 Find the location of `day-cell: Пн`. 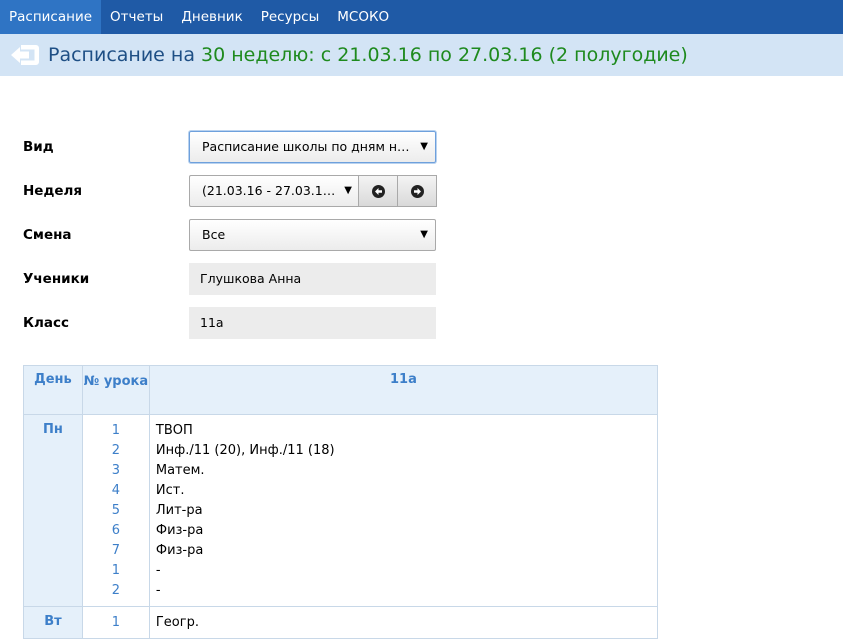

day-cell: Пн is located at coordinates (53, 510).